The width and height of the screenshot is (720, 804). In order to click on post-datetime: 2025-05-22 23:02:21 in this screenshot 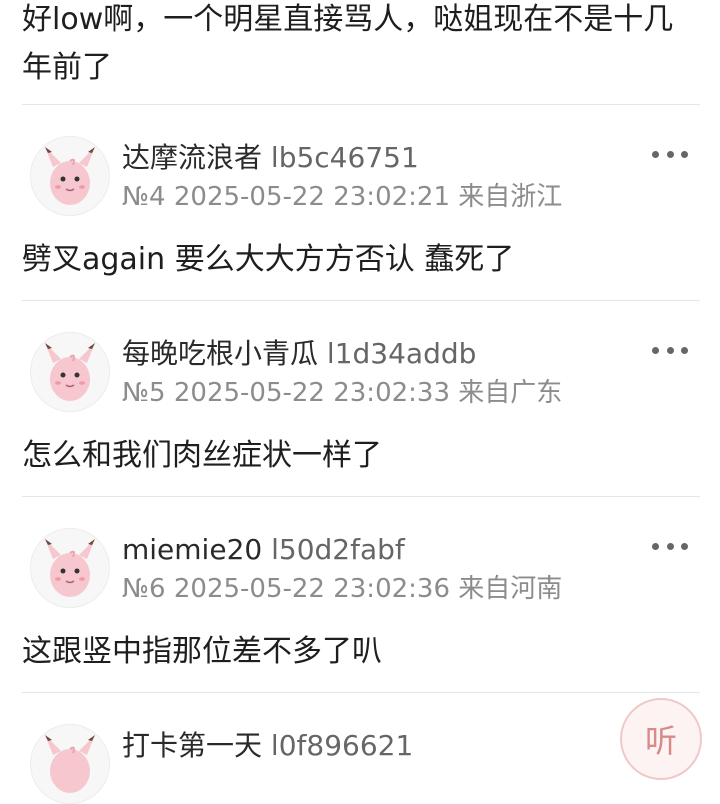, I will do `click(311, 197)`.